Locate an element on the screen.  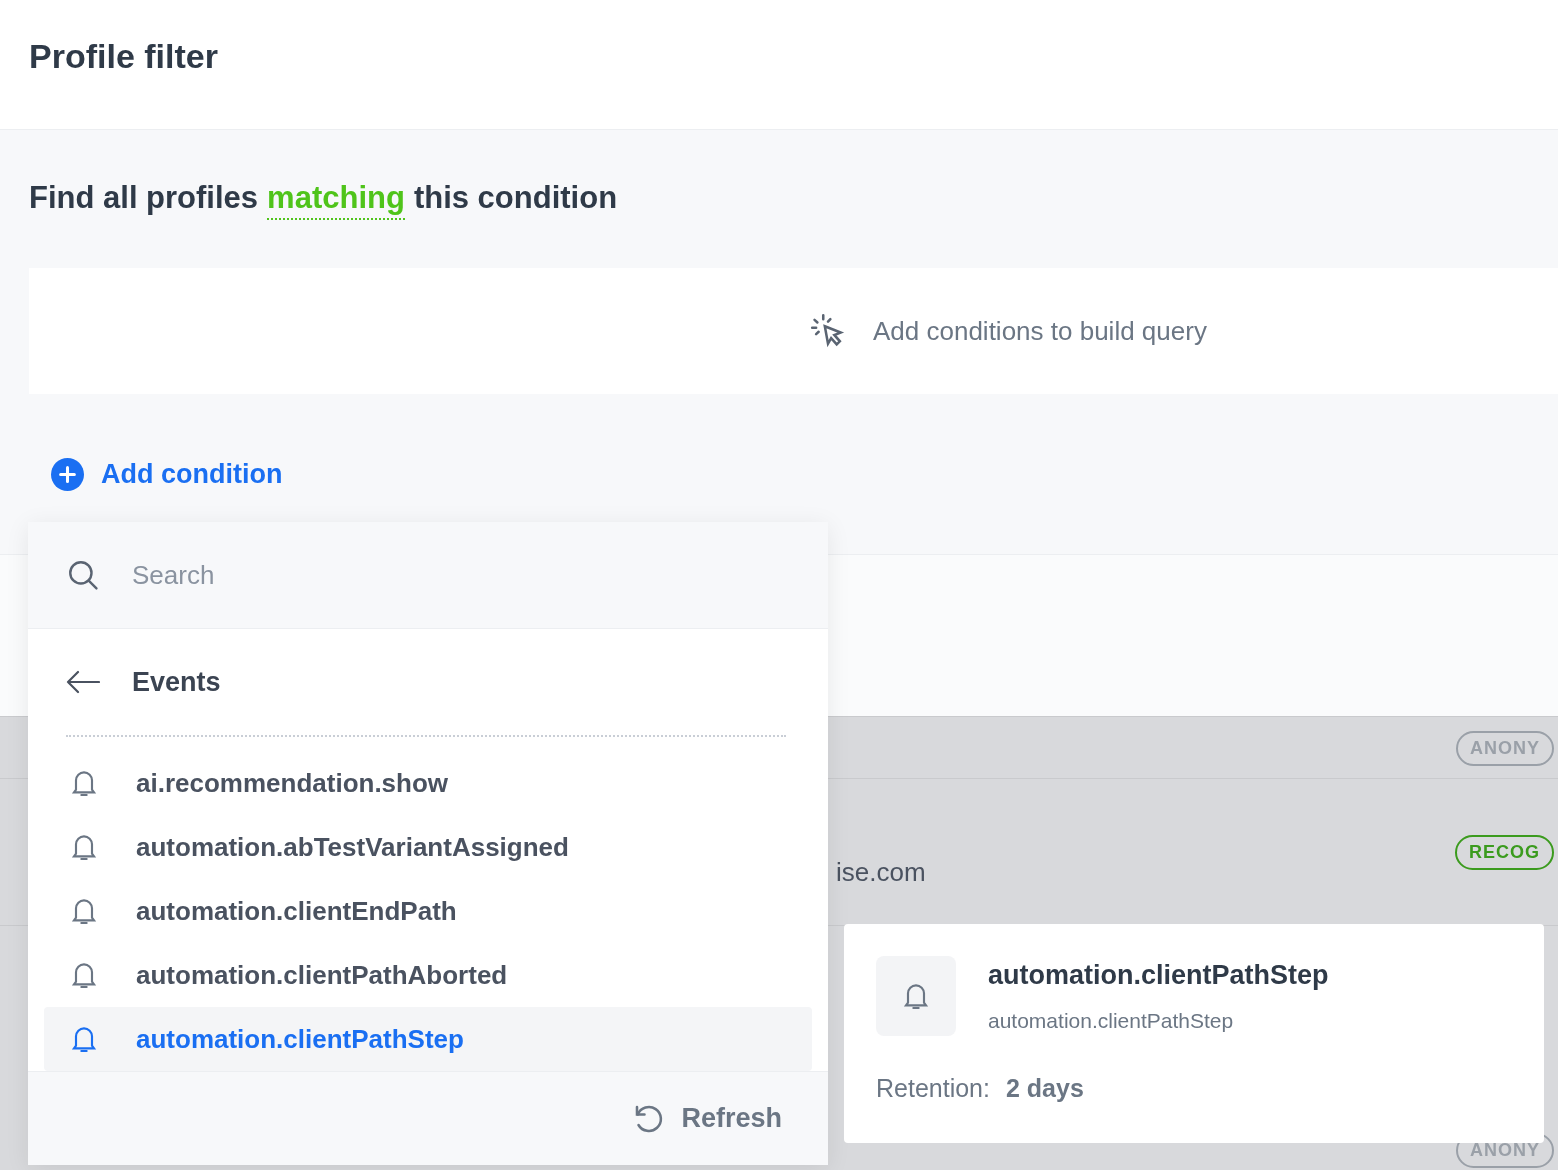
search-icon is located at coordinates (83, 575).